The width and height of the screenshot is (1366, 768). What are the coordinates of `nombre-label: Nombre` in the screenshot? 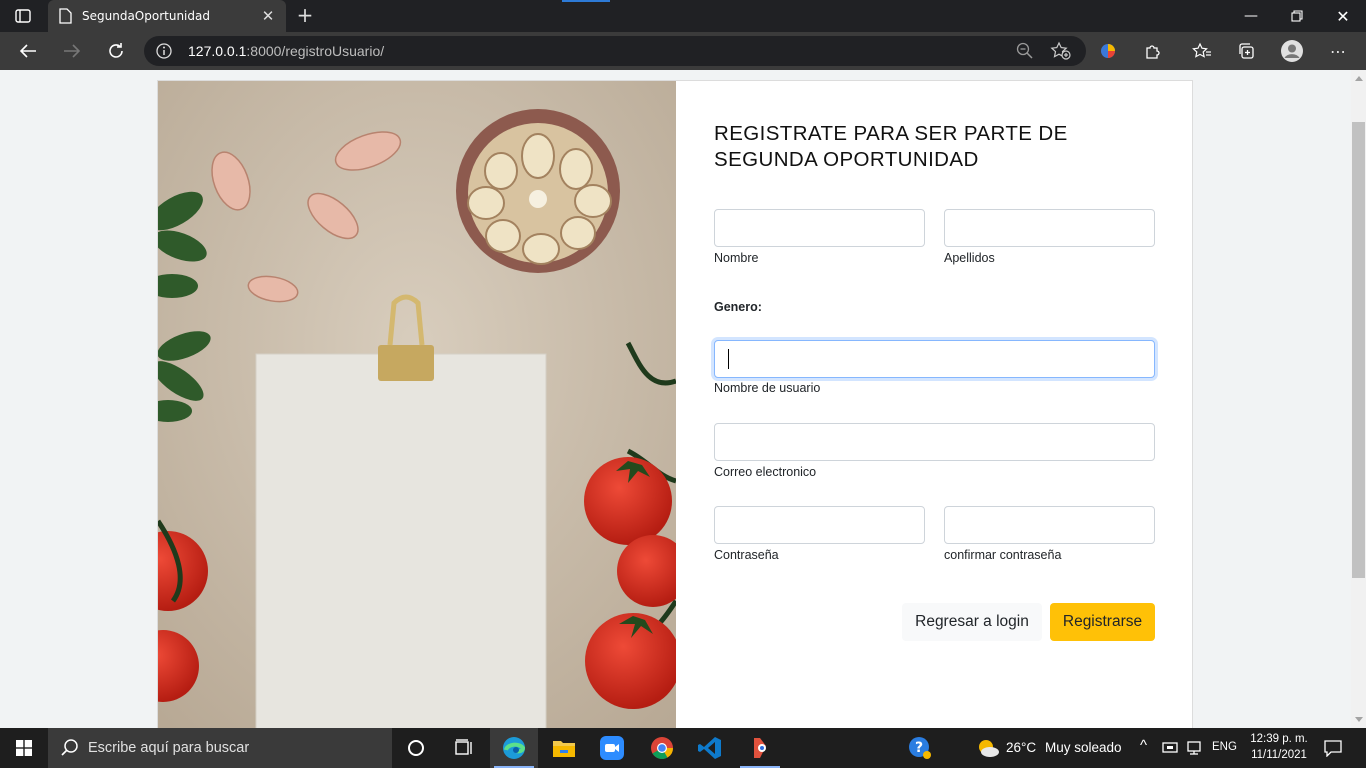 It's located at (736, 258).